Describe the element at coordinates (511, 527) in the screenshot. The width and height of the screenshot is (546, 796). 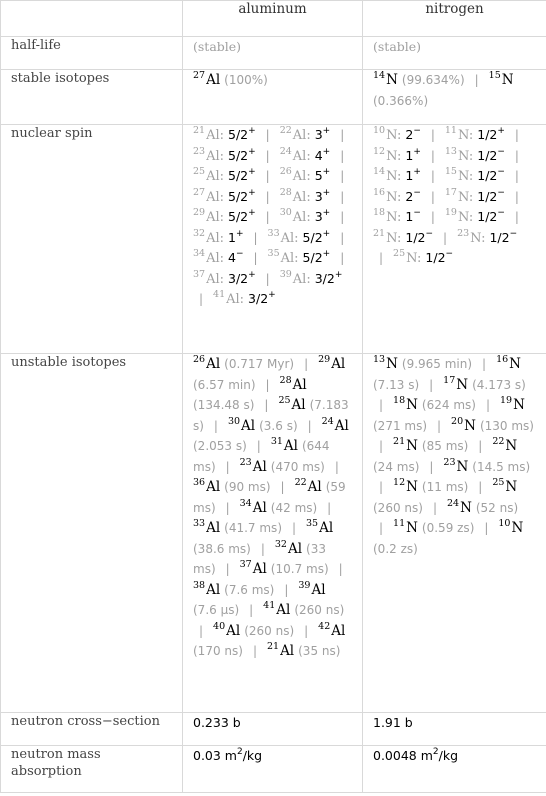
I see `isotope-symbol: 10N` at that location.